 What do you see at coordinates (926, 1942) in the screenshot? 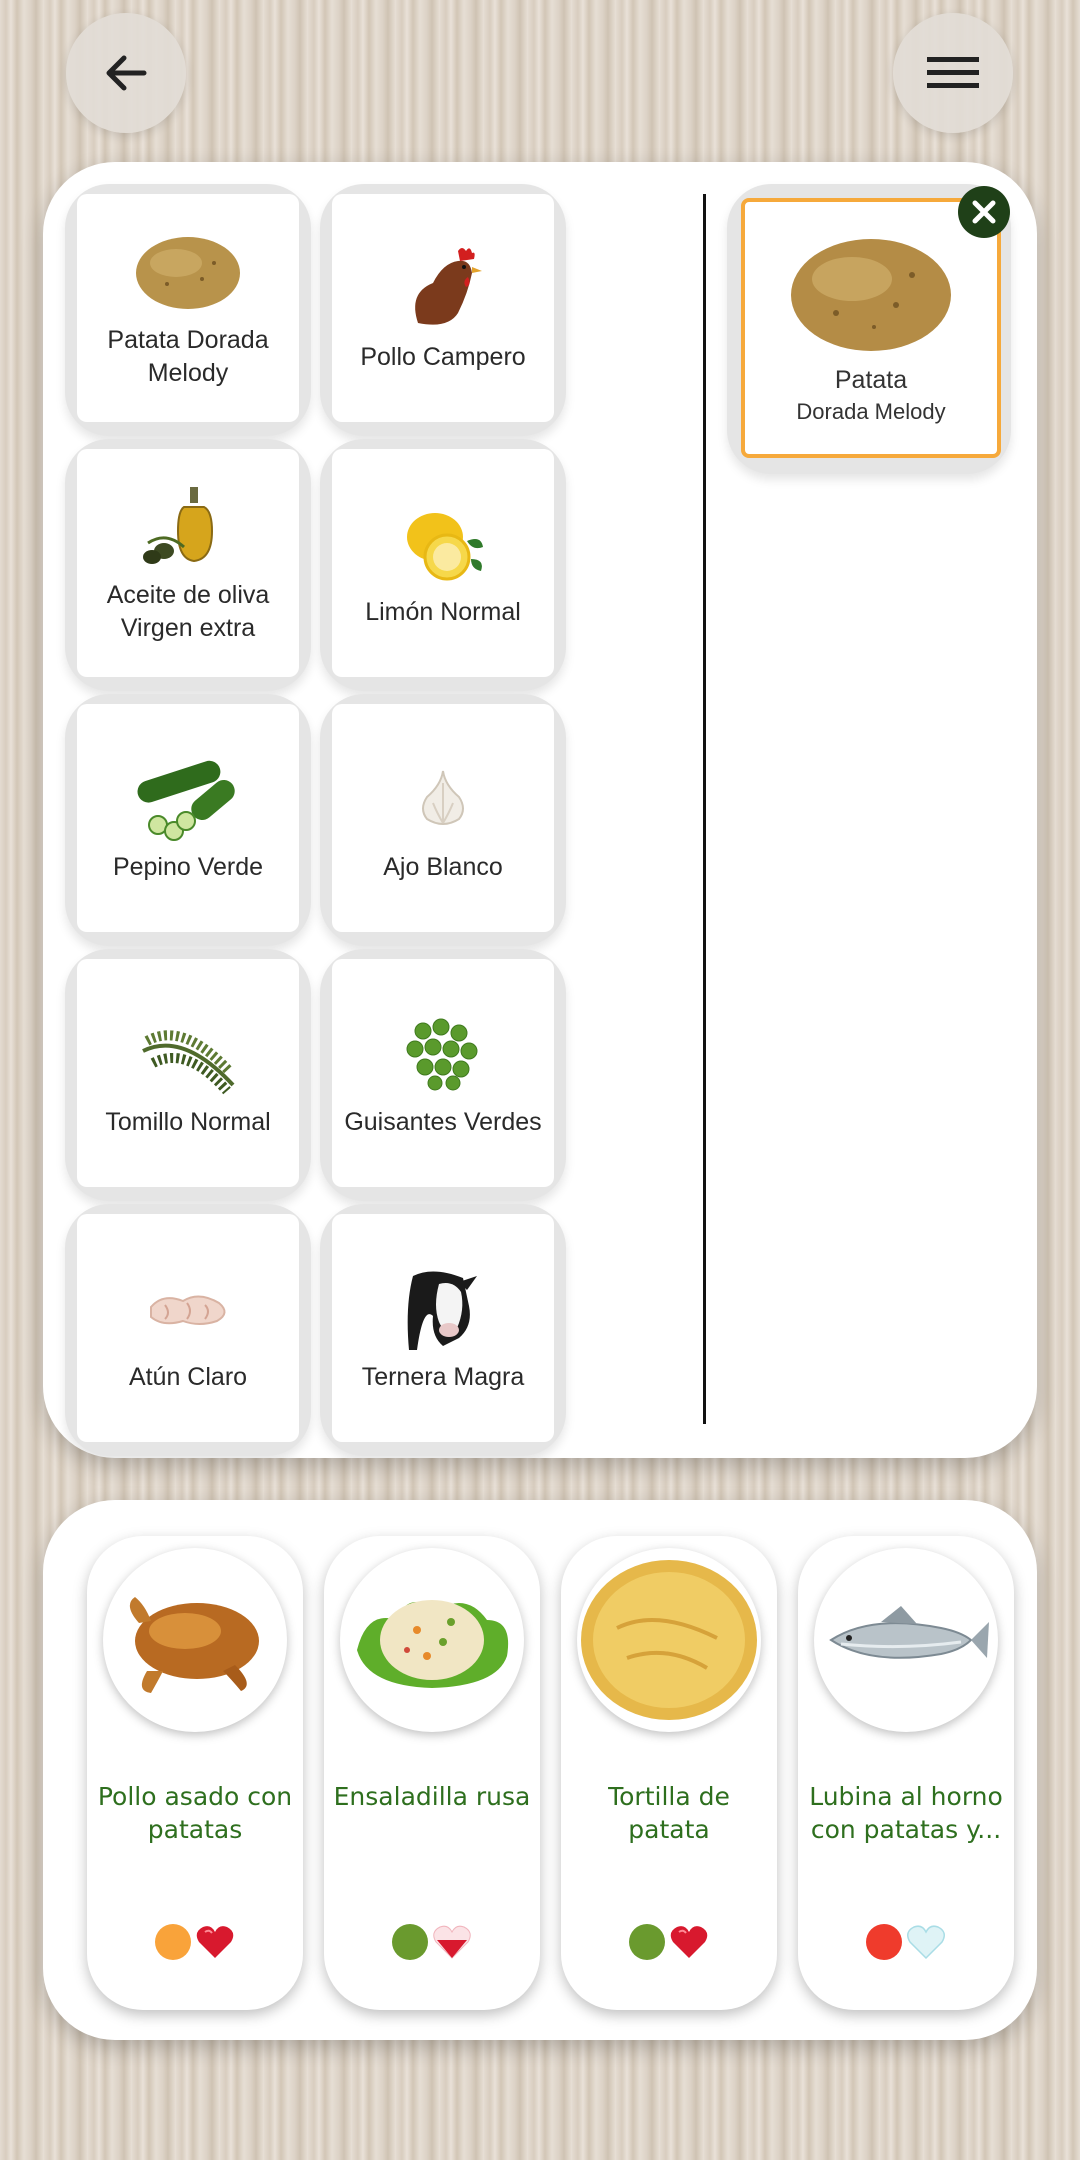
I see `heart-light-icon` at bounding box center [926, 1942].